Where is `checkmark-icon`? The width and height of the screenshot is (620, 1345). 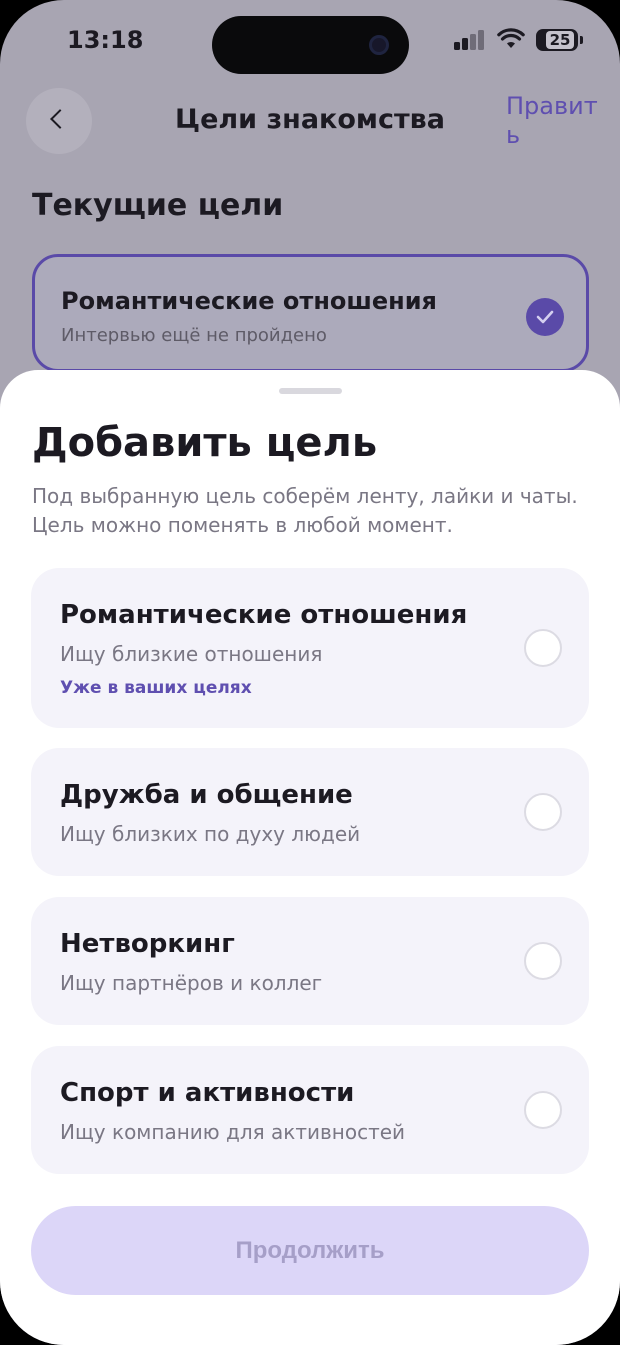
checkmark-icon is located at coordinates (545, 317).